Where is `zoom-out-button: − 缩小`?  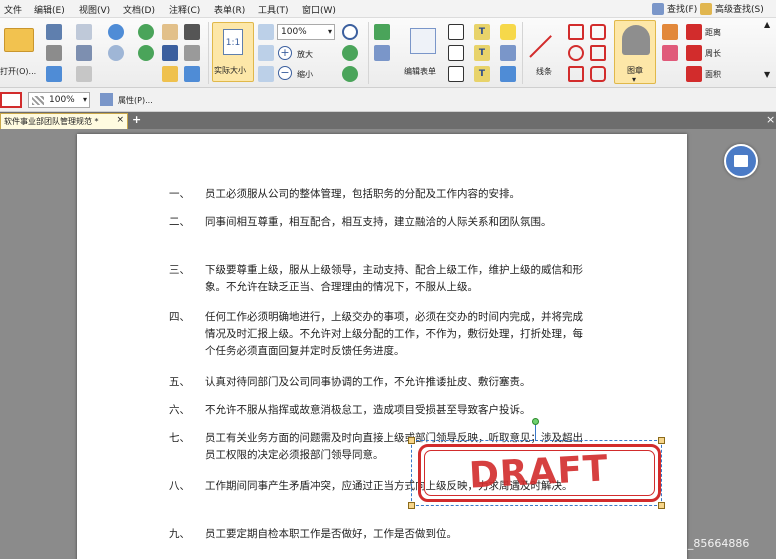
zoom-out-button: − 缩小 is located at coordinates (303, 74).